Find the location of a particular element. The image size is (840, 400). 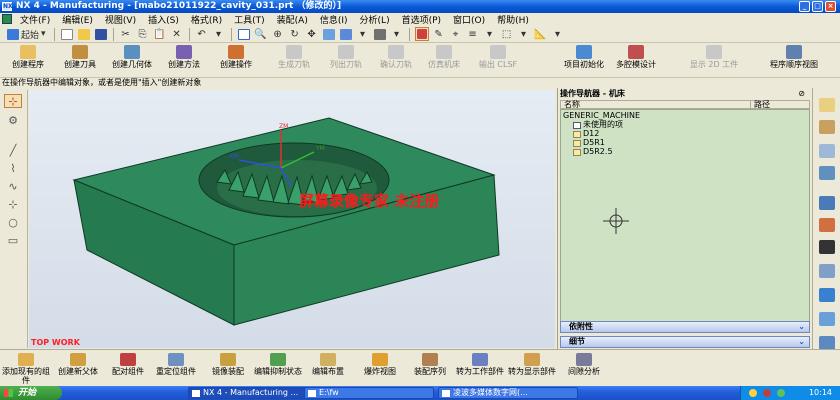

undo-icon: ↶ is located at coordinates (202, 34).